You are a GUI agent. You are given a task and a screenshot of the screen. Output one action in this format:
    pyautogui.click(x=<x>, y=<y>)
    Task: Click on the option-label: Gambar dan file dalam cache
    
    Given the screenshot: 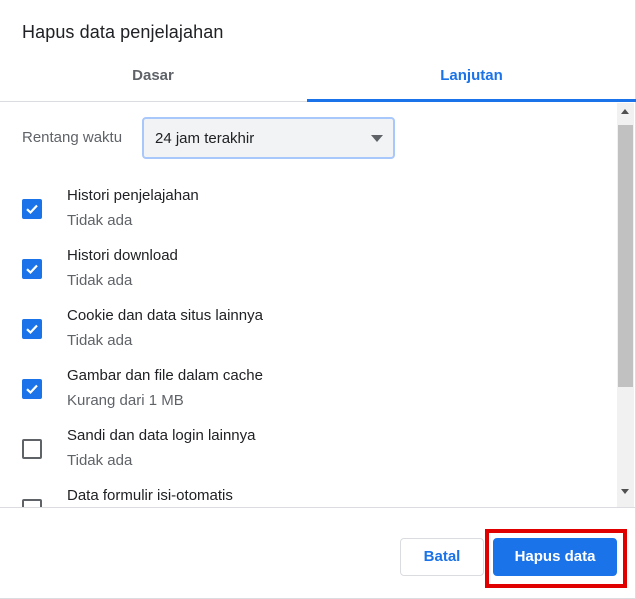 What is the action you would take?
    pyautogui.click(x=165, y=375)
    